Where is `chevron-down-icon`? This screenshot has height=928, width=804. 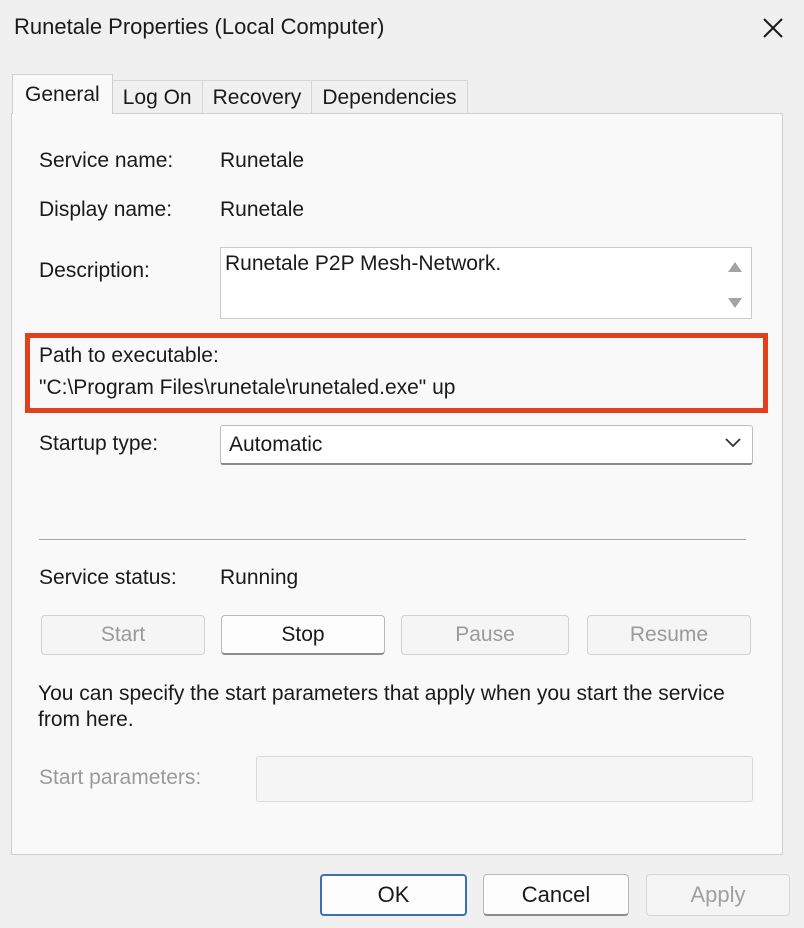
chevron-down-icon is located at coordinates (733, 443).